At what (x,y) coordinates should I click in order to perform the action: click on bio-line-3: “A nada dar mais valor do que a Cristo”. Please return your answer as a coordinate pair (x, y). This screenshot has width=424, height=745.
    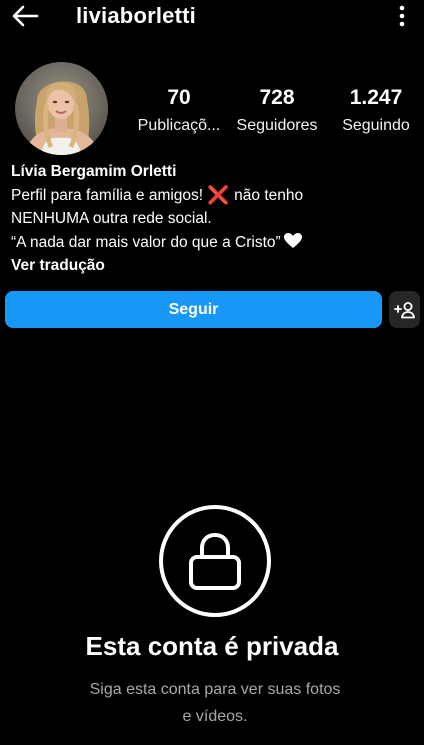
    Looking at the image, I should click on (211, 243).